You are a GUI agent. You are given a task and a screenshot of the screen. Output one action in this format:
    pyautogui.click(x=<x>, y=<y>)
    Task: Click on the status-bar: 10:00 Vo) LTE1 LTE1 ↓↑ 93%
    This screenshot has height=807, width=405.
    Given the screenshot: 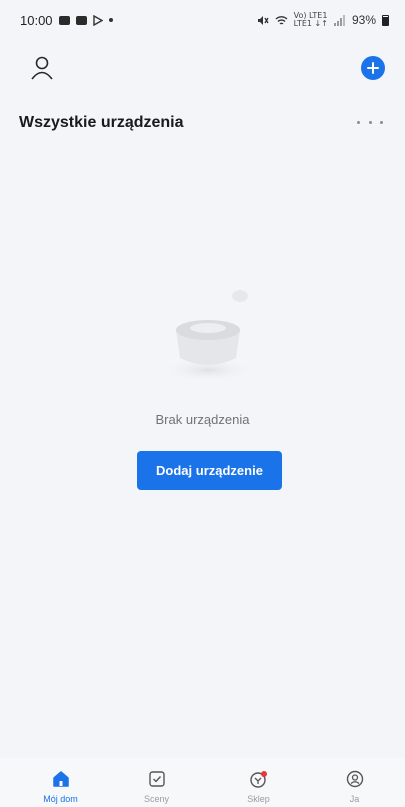 What is the action you would take?
    pyautogui.click(x=202, y=20)
    